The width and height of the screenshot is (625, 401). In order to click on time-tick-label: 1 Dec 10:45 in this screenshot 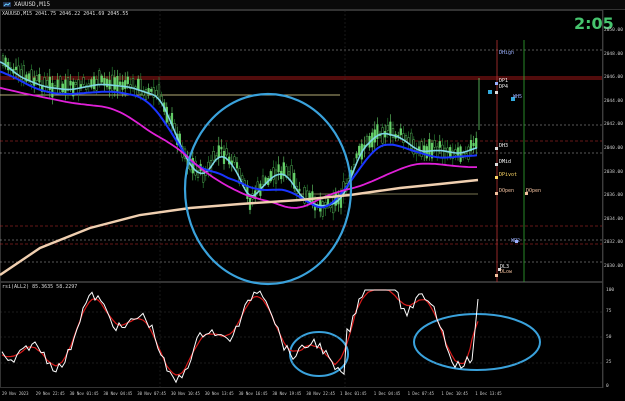, I will do `click(454, 393)`.